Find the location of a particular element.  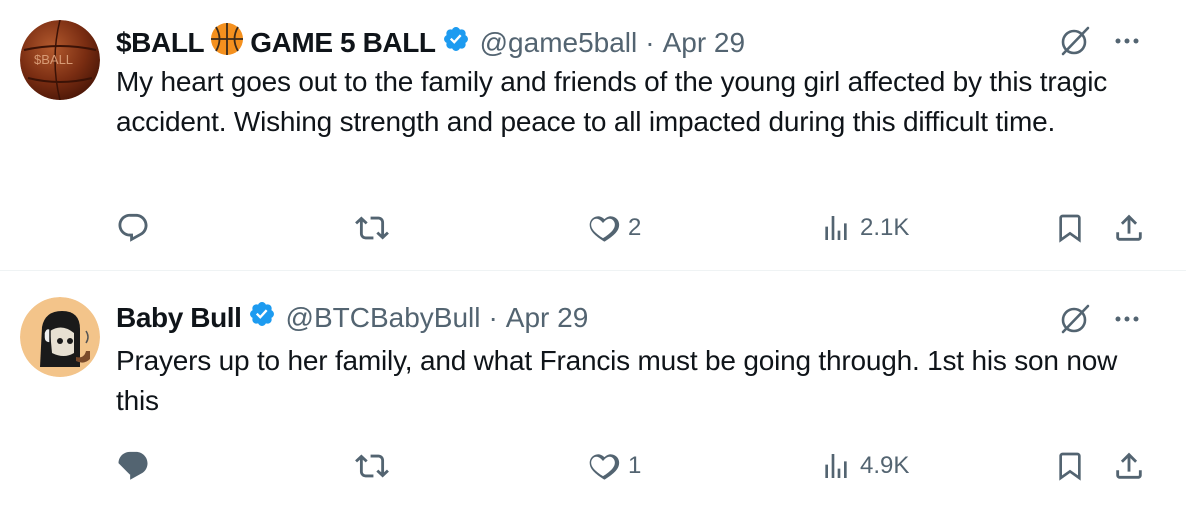

views-button: 2.1K is located at coordinates (864, 228).